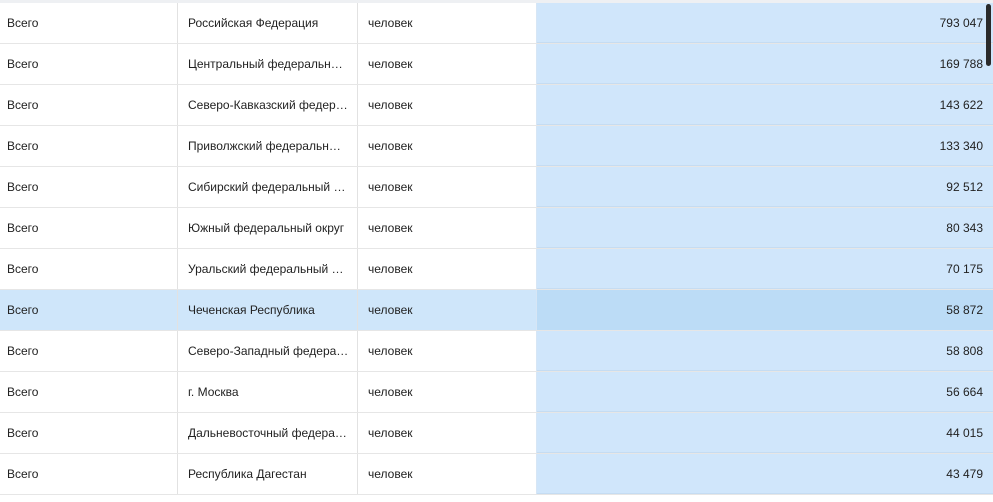 Image resolution: width=993 pixels, height=502 pixels. I want to click on region-cell: г. Москва, so click(268, 392).